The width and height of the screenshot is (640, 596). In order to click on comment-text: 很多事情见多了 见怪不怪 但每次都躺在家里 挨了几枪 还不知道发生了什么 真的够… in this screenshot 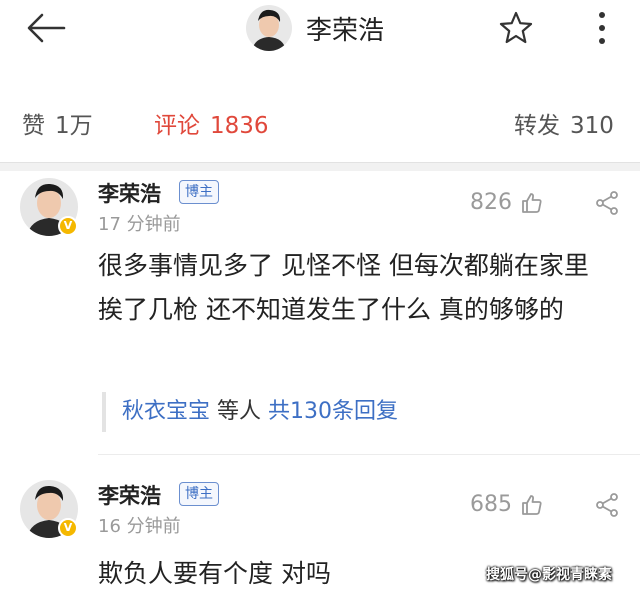, I will do `click(343, 287)`.